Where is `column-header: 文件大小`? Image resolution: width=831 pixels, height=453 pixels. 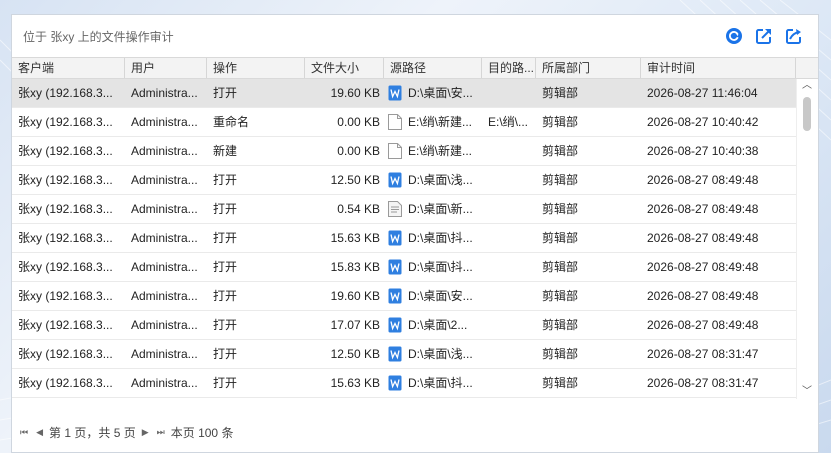 column-header: 文件大小 is located at coordinates (344, 68).